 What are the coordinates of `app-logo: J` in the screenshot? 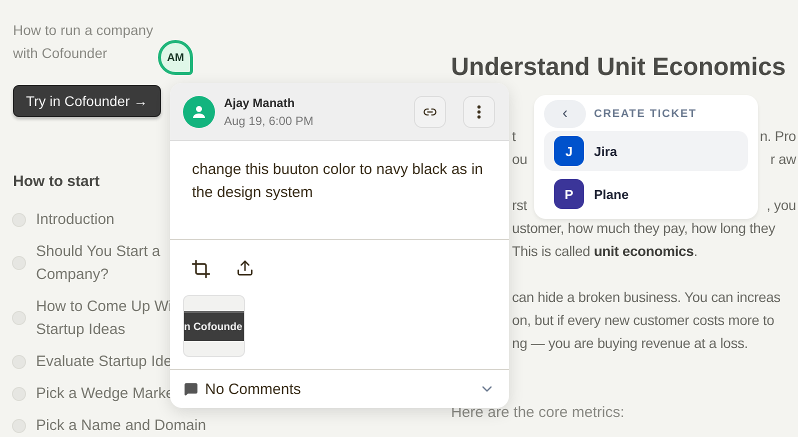 It's located at (569, 151).